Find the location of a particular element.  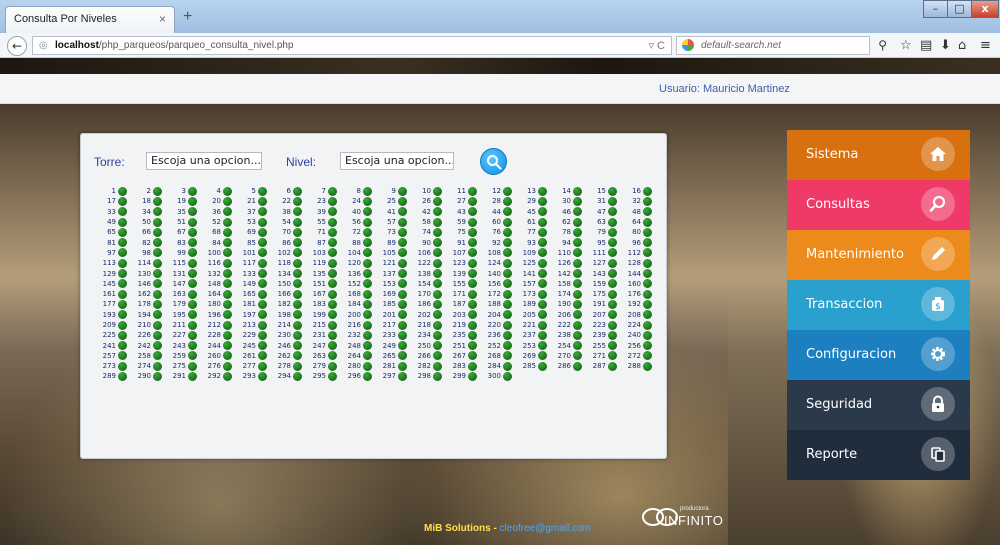

parking-spot: 202 is located at coordinates (426, 315).